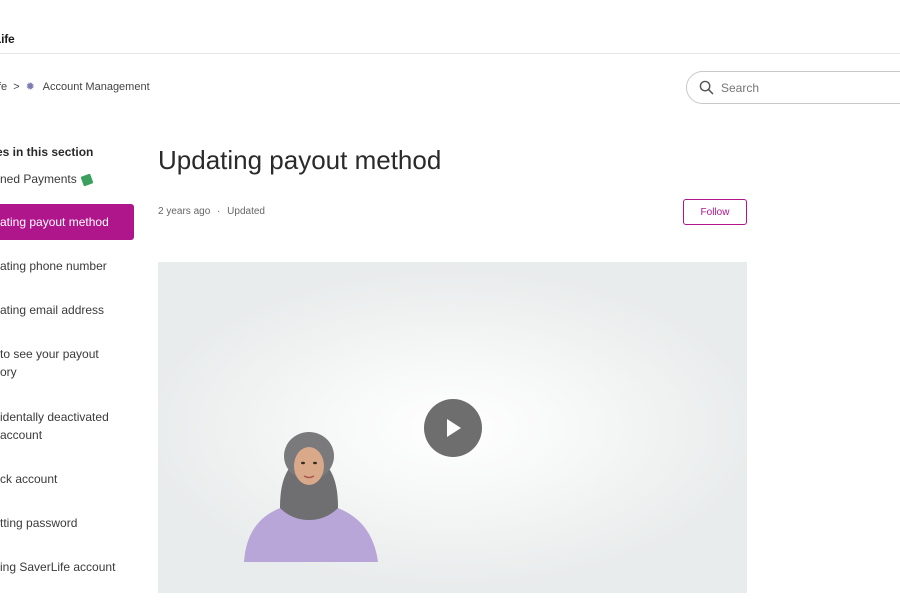 The height and width of the screenshot is (600, 900). What do you see at coordinates (29, 479) in the screenshot?
I see `sidebar-item-label: ck account` at bounding box center [29, 479].